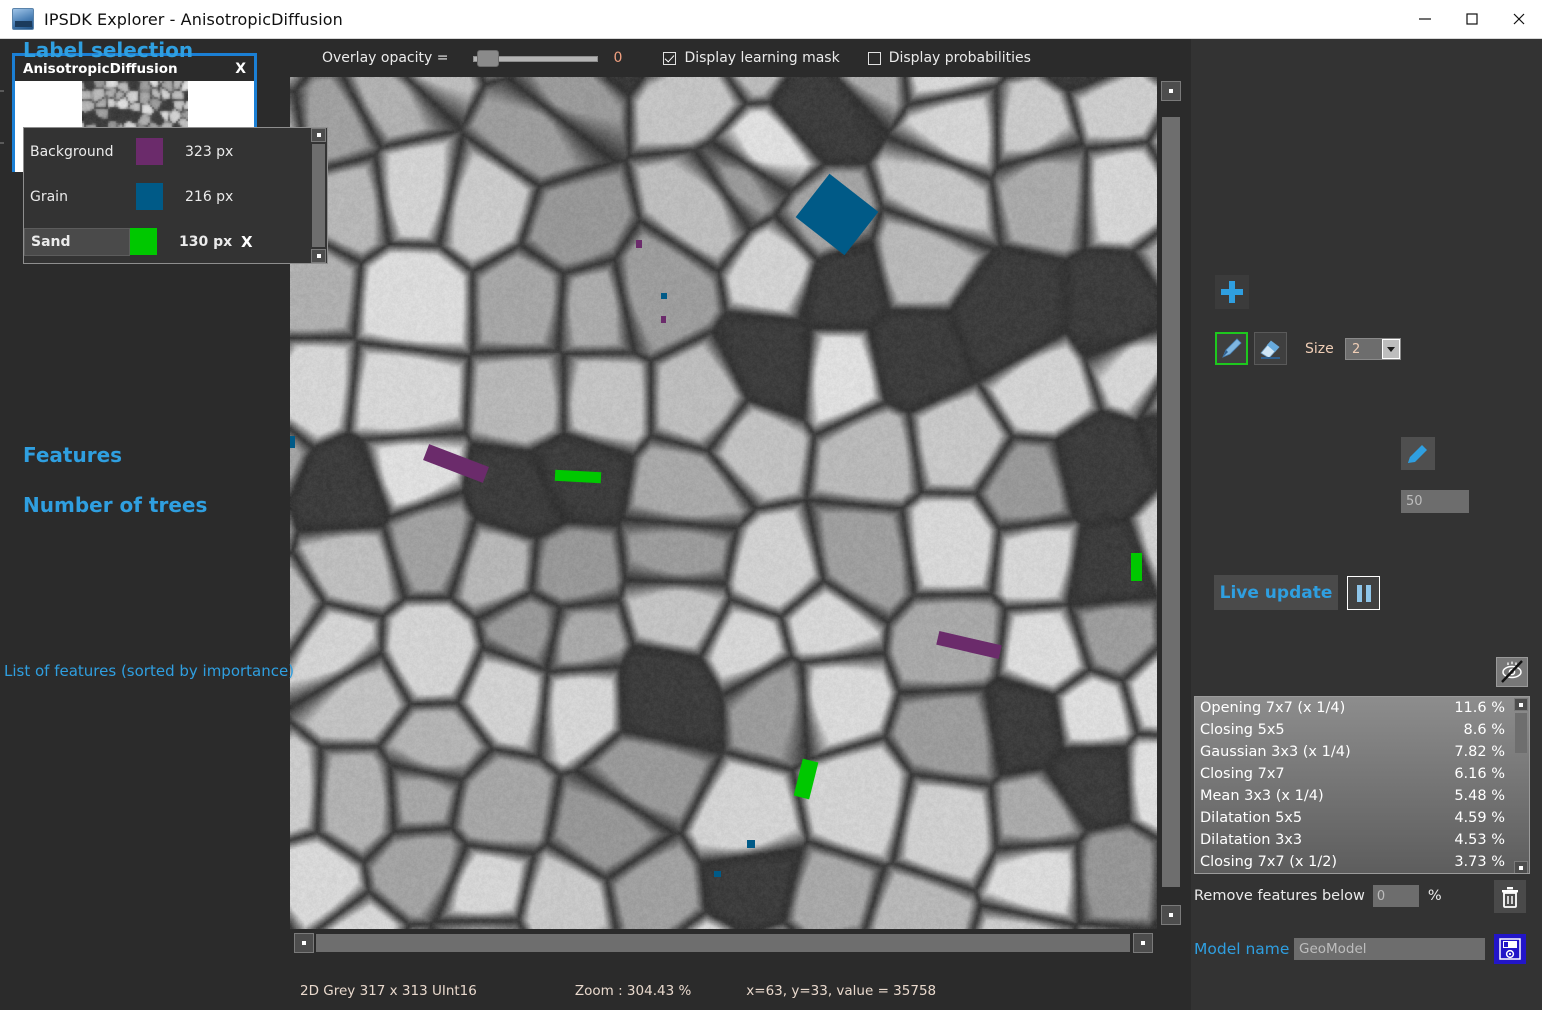  I want to click on label-scroll-thumb, so click(318, 195).